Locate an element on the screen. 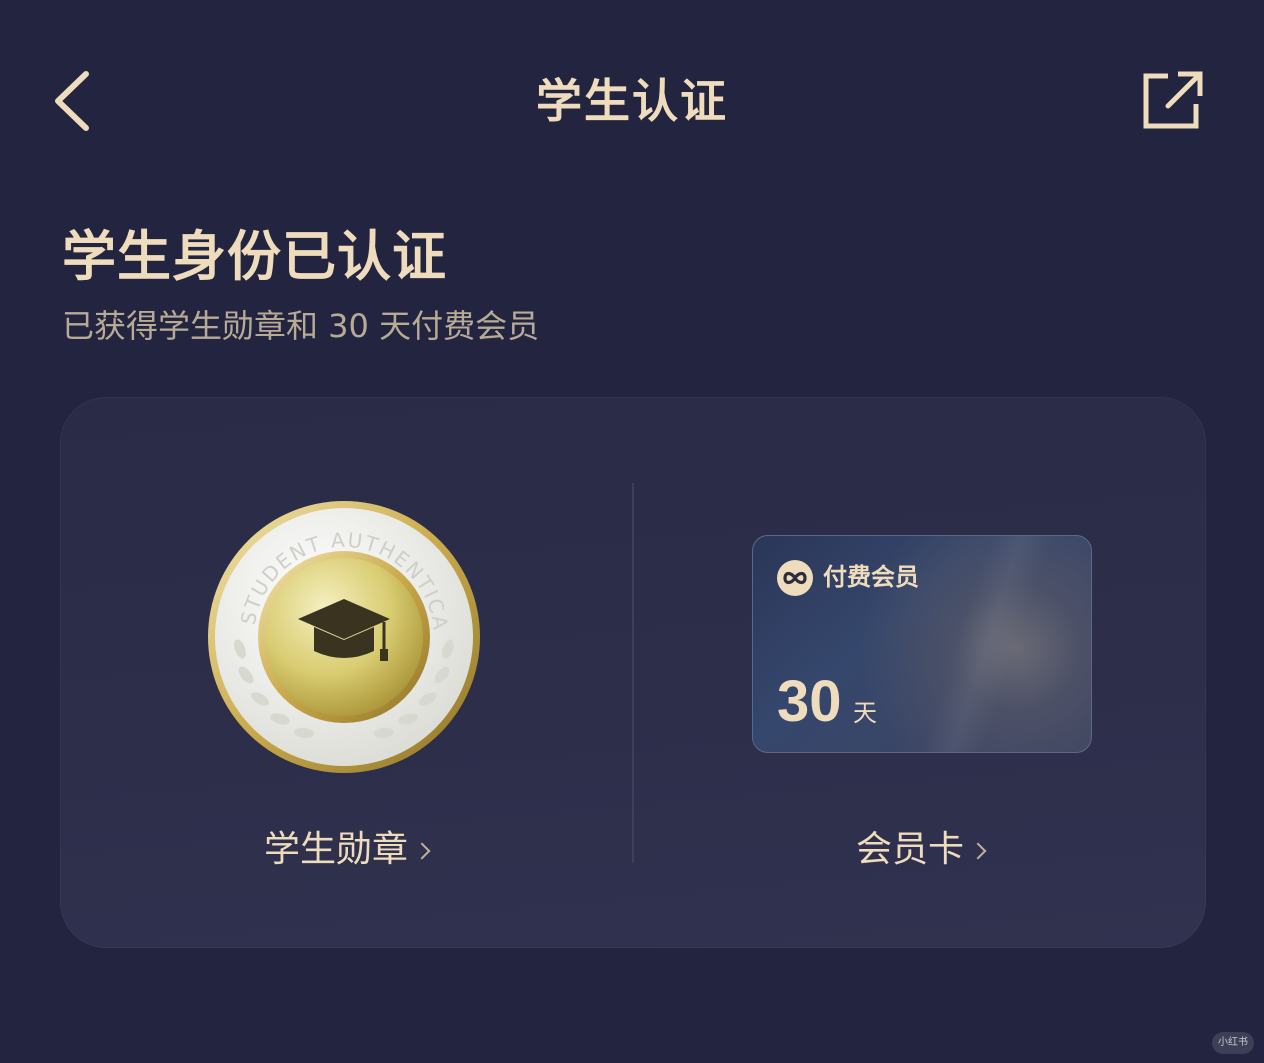 This screenshot has height=1063, width=1264. student-badge-medal: STUDENT AUTHENTICA is located at coordinates (344, 637).